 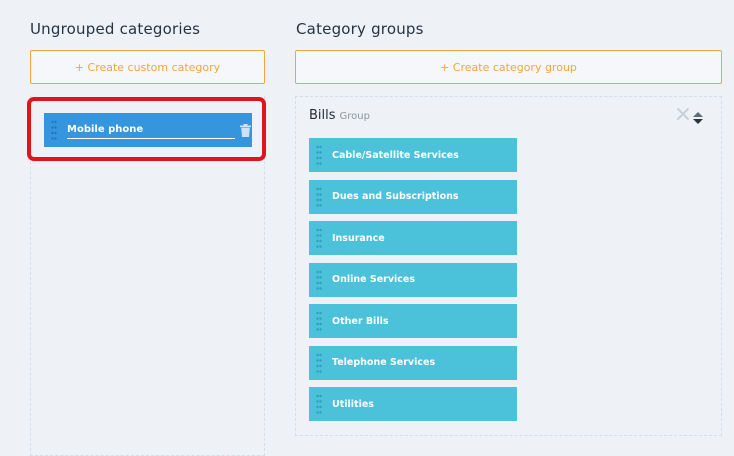 I want to click on category-label: Dues and Subscriptions, so click(x=395, y=196).